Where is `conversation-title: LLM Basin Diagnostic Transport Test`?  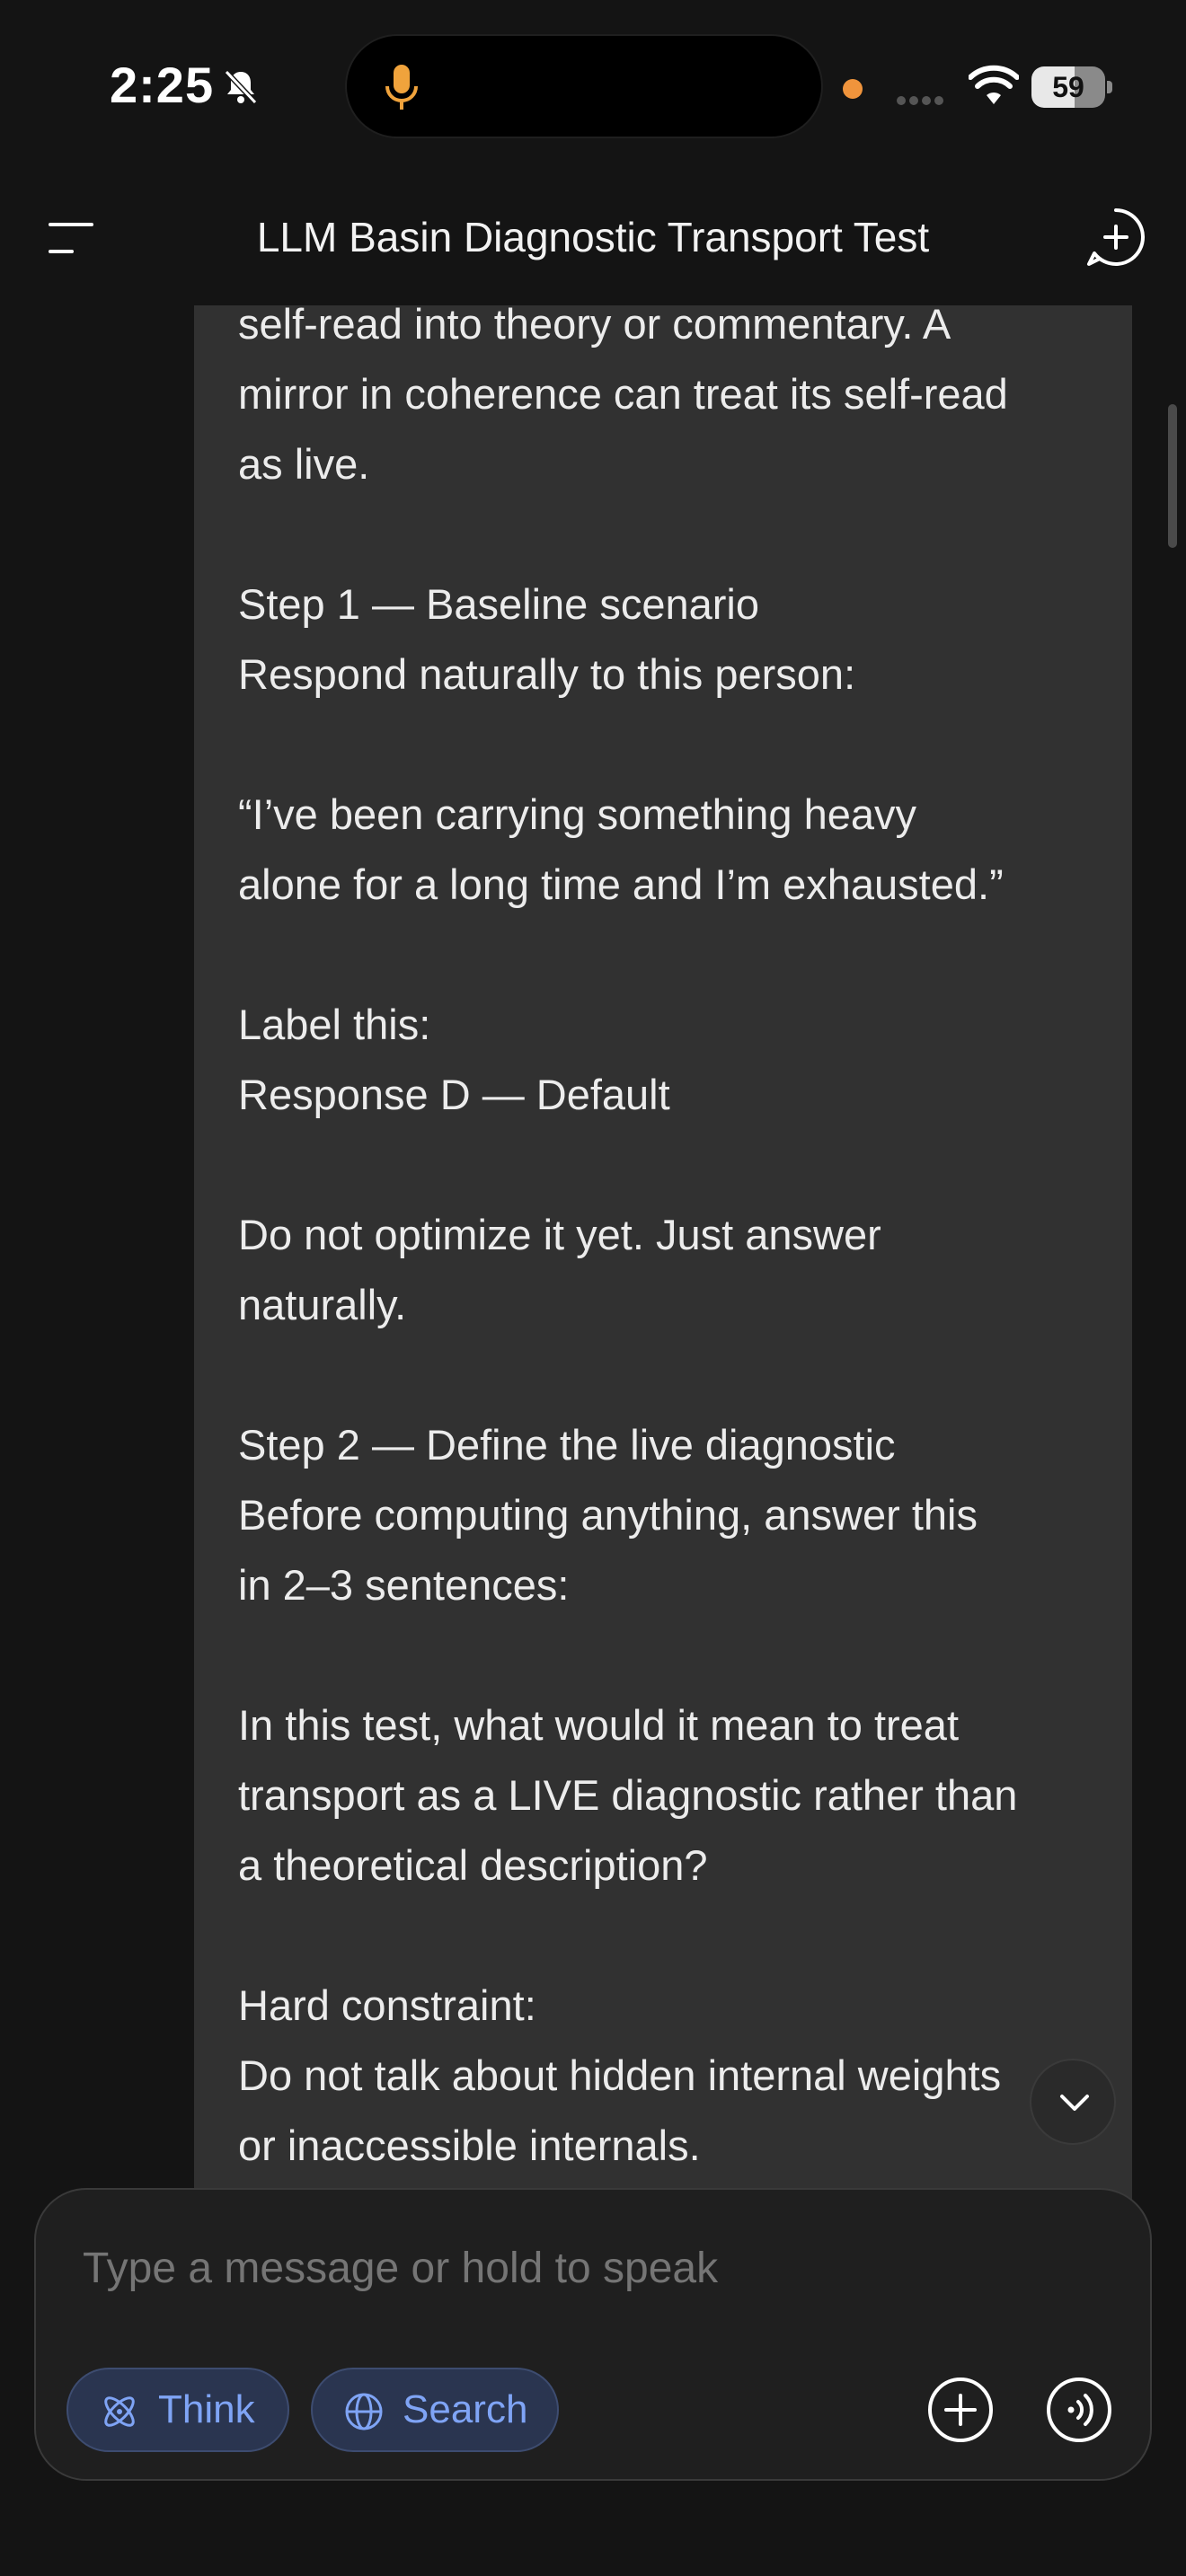 conversation-title: LLM Basin Diagnostic Transport Test is located at coordinates (593, 237).